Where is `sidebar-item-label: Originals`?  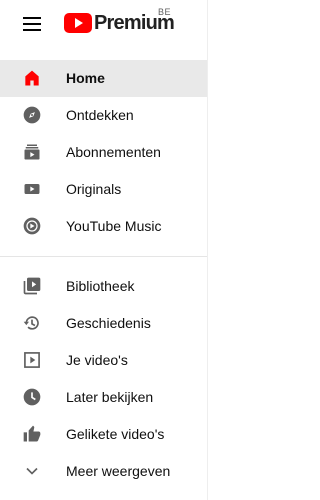
sidebar-item-label: Originals is located at coordinates (94, 189).